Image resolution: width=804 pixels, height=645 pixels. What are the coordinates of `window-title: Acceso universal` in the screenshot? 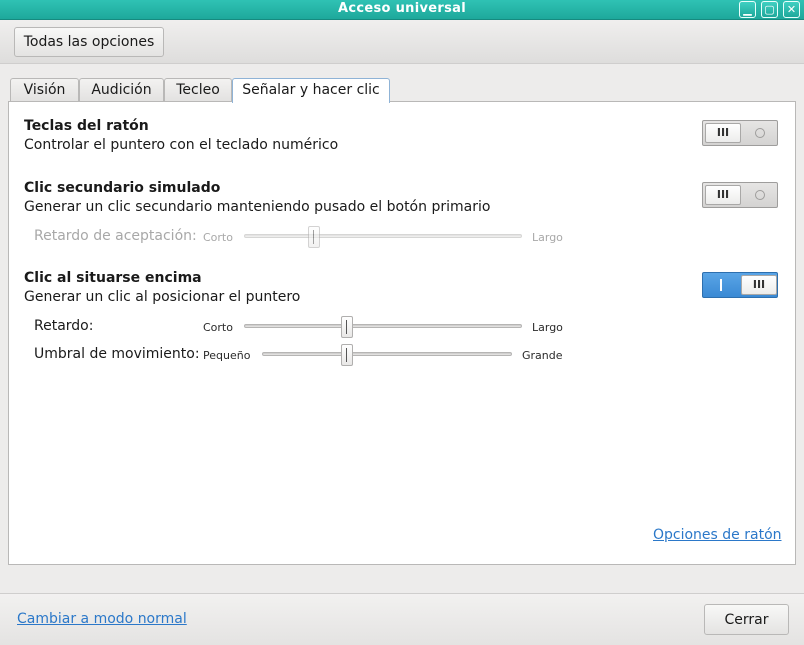 It's located at (402, 8).